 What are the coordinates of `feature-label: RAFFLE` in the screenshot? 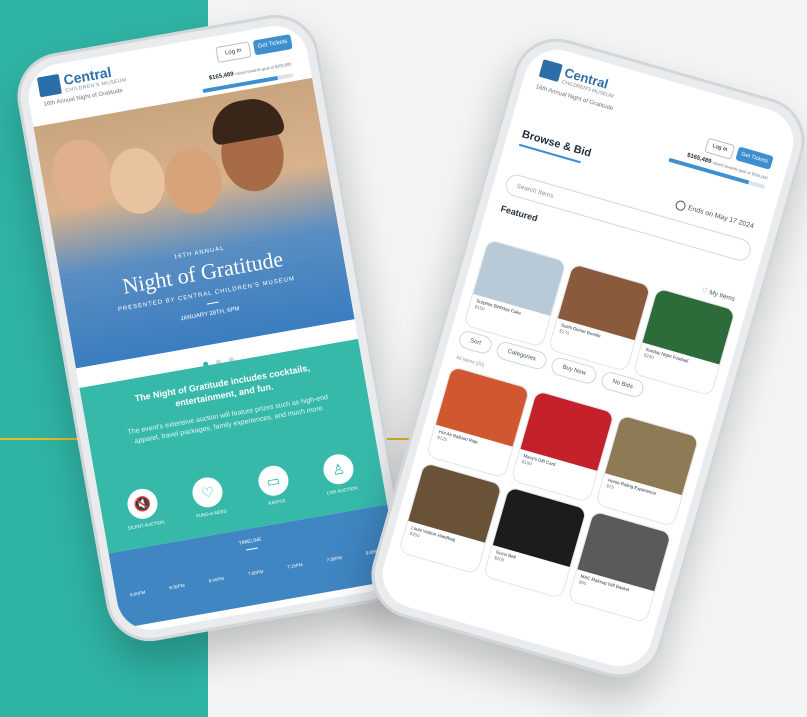 It's located at (276, 502).